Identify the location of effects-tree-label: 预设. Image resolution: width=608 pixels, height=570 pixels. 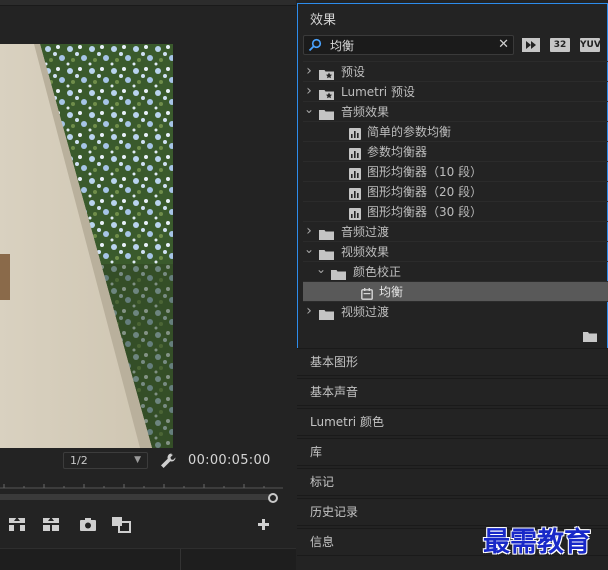
(353, 72).